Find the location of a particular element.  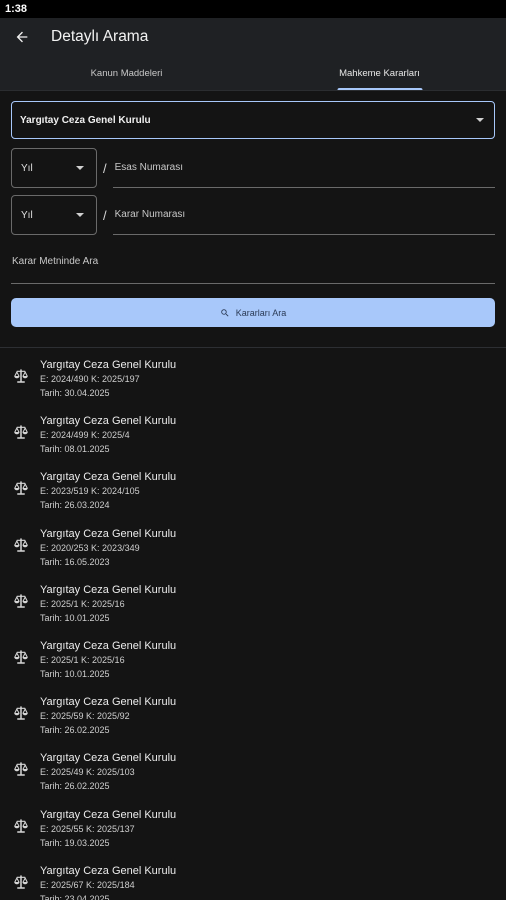

karar-row: Yıl / Karar Numarası is located at coordinates (253, 215).